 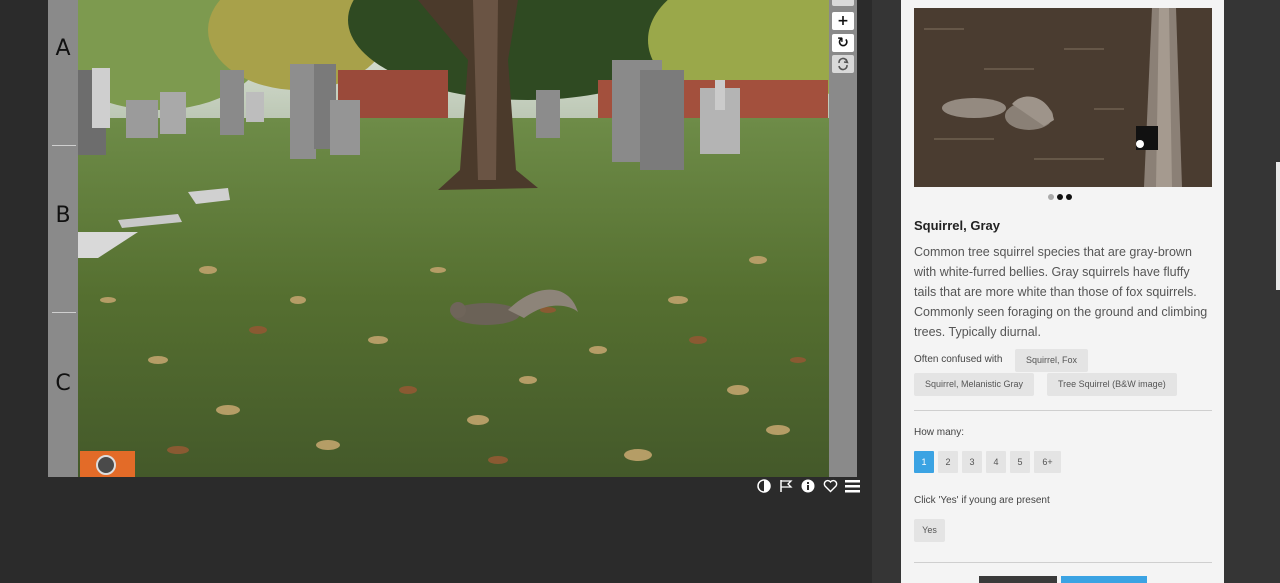 I want to click on reset-icon, so click(x=843, y=64).